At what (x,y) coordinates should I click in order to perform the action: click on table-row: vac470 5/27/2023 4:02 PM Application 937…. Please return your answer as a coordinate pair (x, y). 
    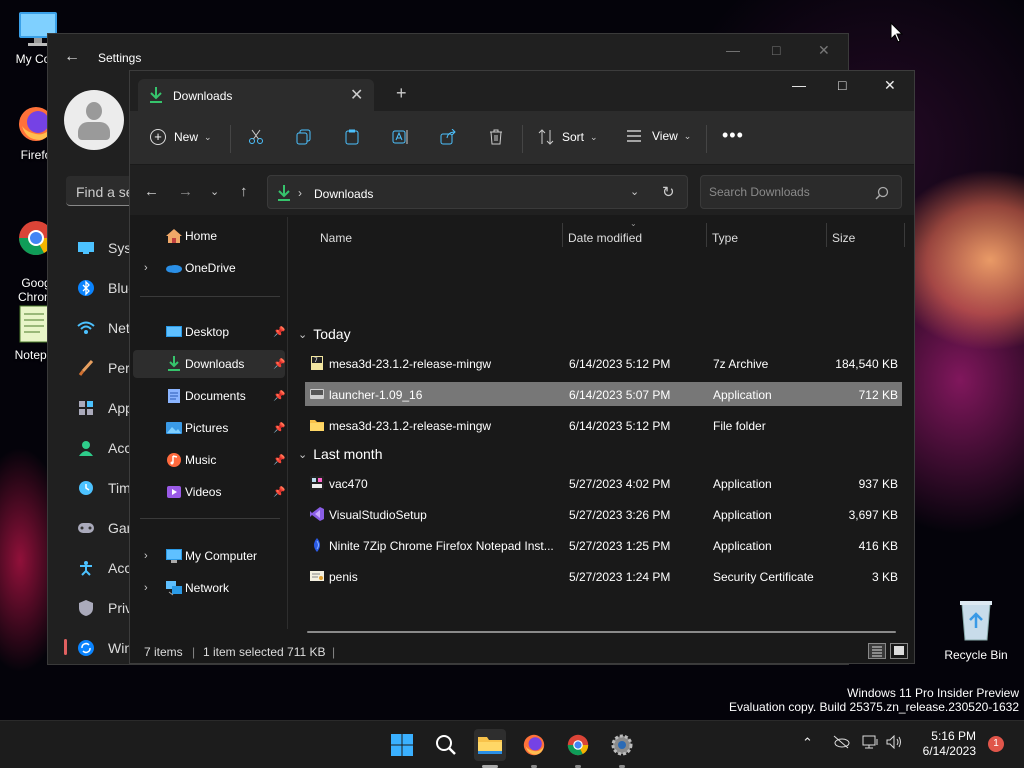
    Looking at the image, I should click on (603, 483).